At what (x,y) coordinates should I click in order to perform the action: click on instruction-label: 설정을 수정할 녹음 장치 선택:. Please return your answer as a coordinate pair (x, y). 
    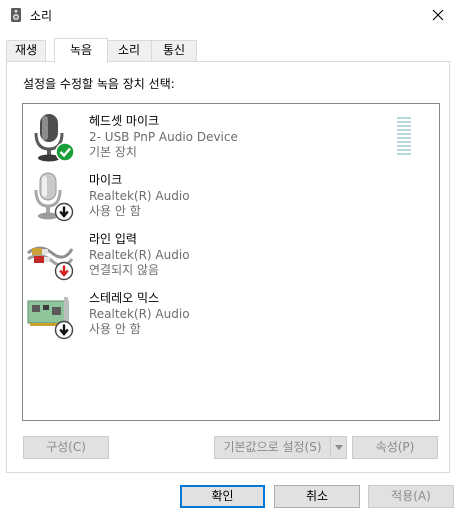
    Looking at the image, I should click on (99, 84).